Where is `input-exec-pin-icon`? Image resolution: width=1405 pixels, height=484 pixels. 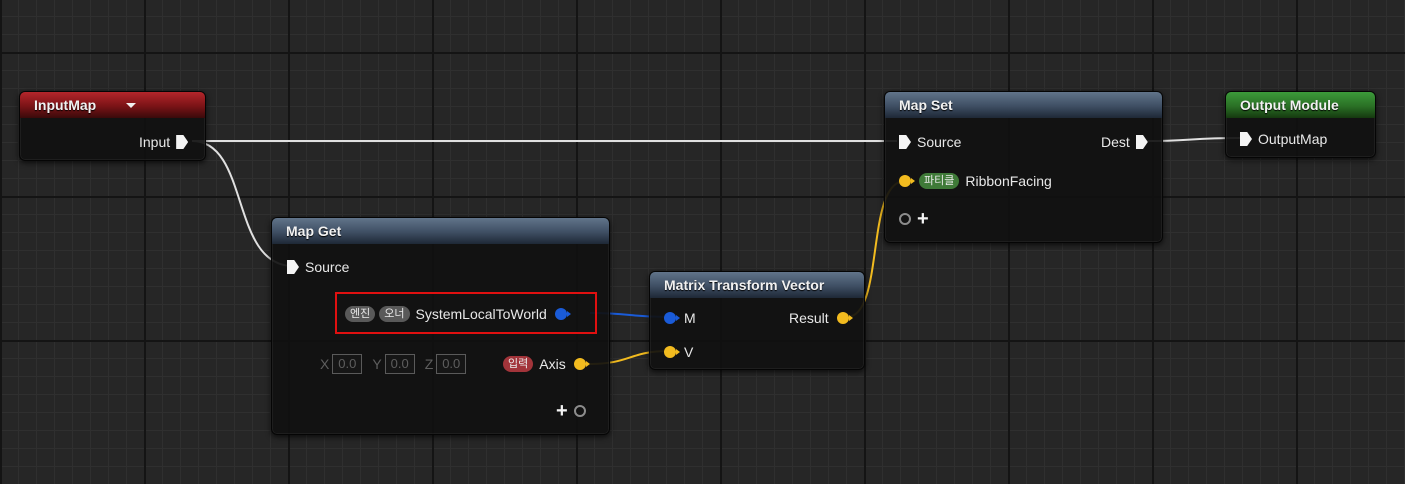
input-exec-pin-icon is located at coordinates (182, 142).